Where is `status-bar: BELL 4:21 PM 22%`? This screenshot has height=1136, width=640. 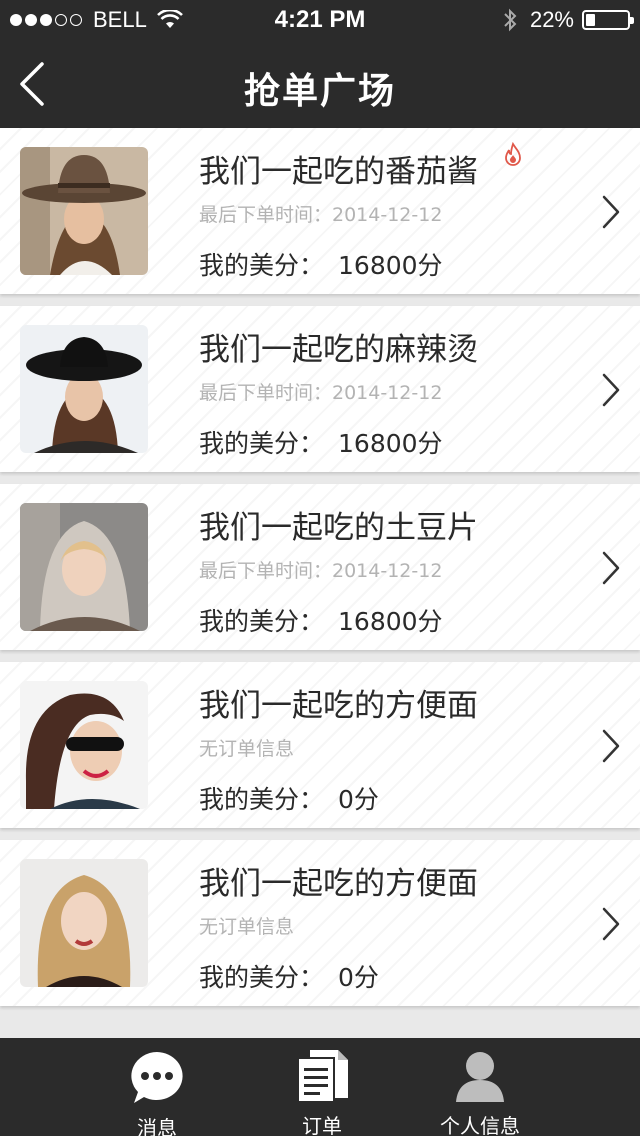
status-bar: BELL 4:21 PM 22% is located at coordinates (320, 20).